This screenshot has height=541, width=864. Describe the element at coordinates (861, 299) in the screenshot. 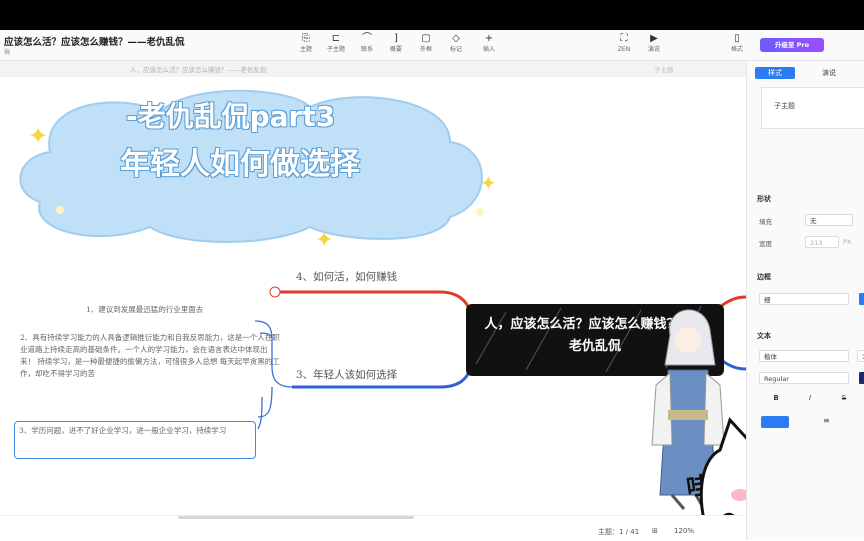

I see `border-color-swatch` at that location.